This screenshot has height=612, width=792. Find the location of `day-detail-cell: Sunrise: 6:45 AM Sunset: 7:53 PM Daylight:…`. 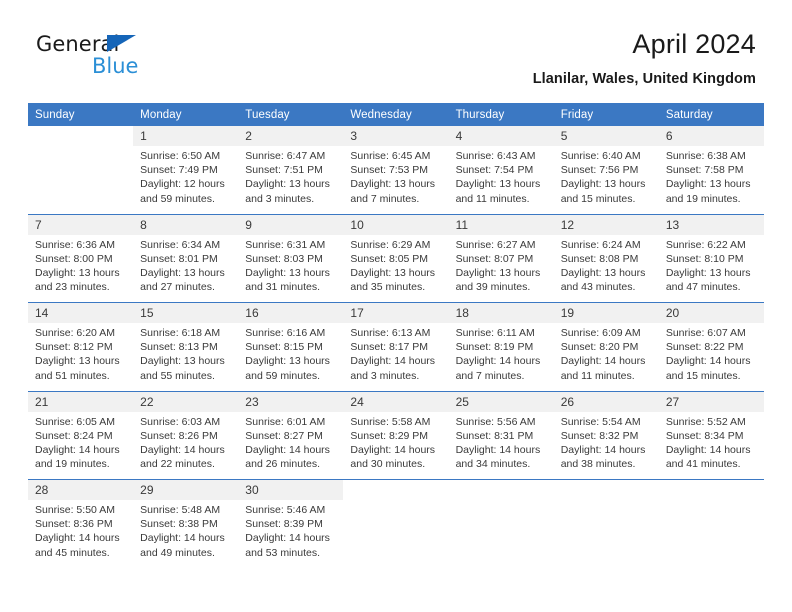

day-detail-cell: Sunrise: 6:45 AM Sunset: 7:53 PM Daylight:… is located at coordinates (396, 180).